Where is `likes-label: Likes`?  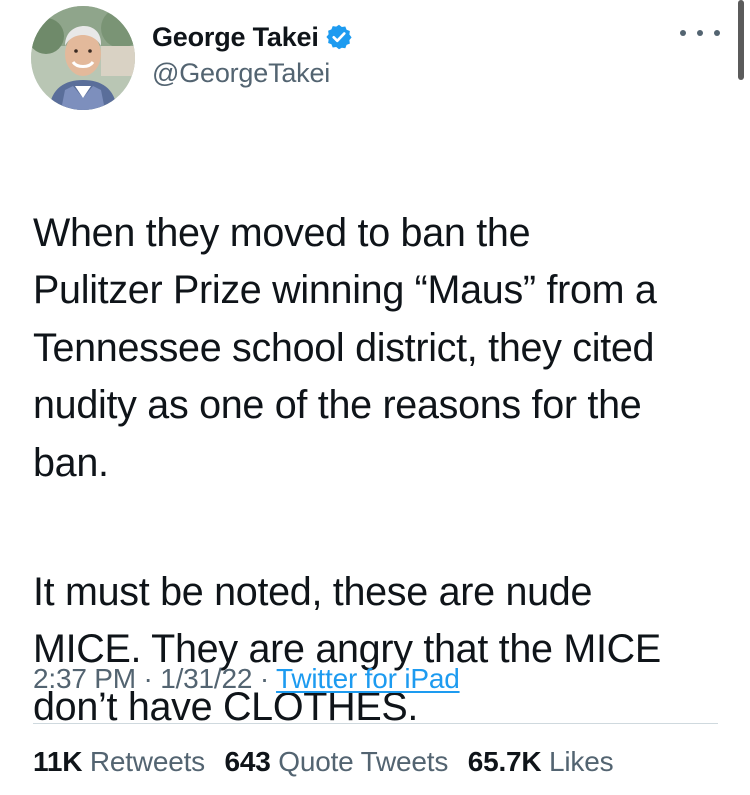 likes-label: Likes is located at coordinates (581, 761).